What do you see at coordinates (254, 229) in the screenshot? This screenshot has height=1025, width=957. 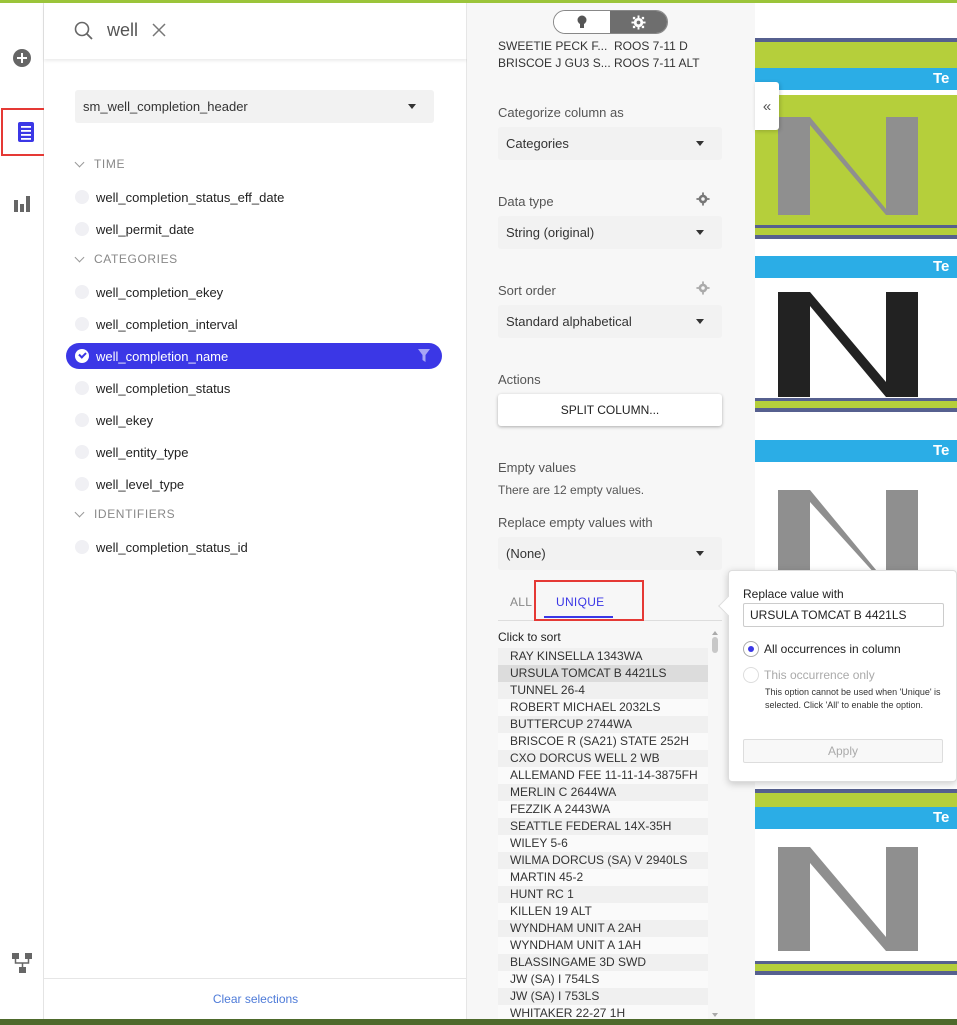 I see `field-item: well_permit_date` at bounding box center [254, 229].